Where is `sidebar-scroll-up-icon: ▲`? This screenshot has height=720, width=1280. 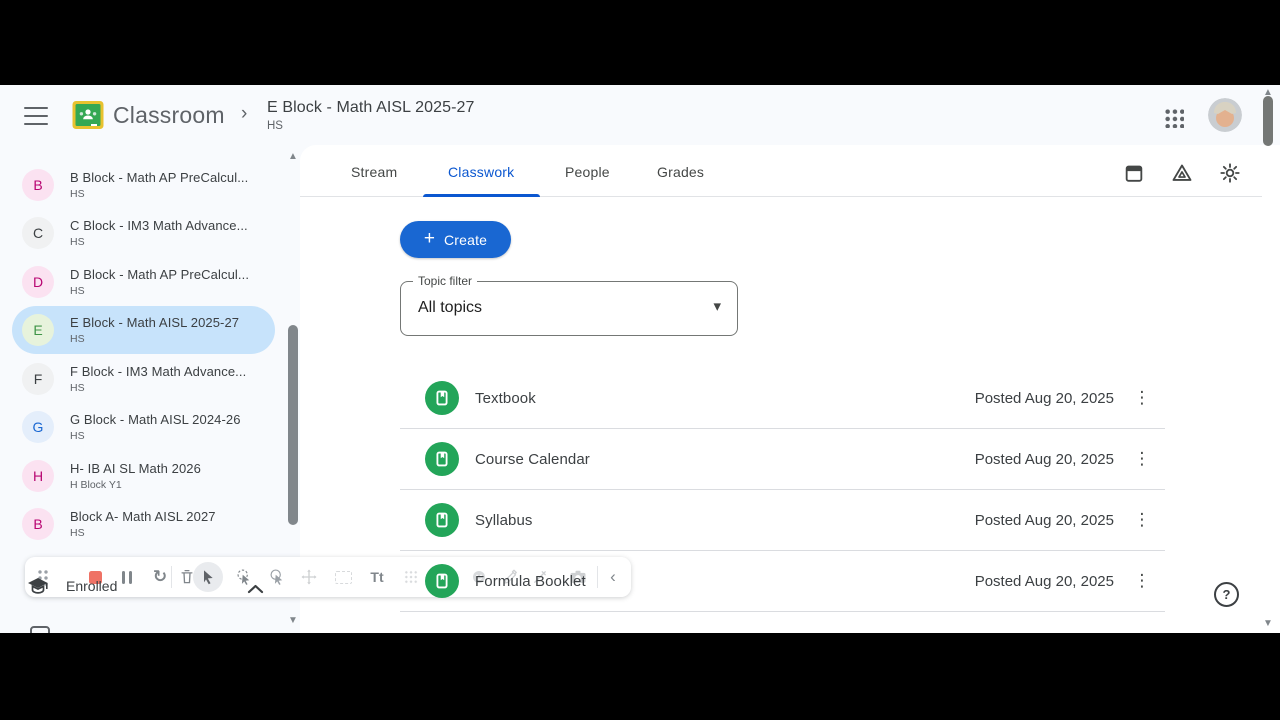
sidebar-scroll-up-icon: ▲ is located at coordinates (293, 156).